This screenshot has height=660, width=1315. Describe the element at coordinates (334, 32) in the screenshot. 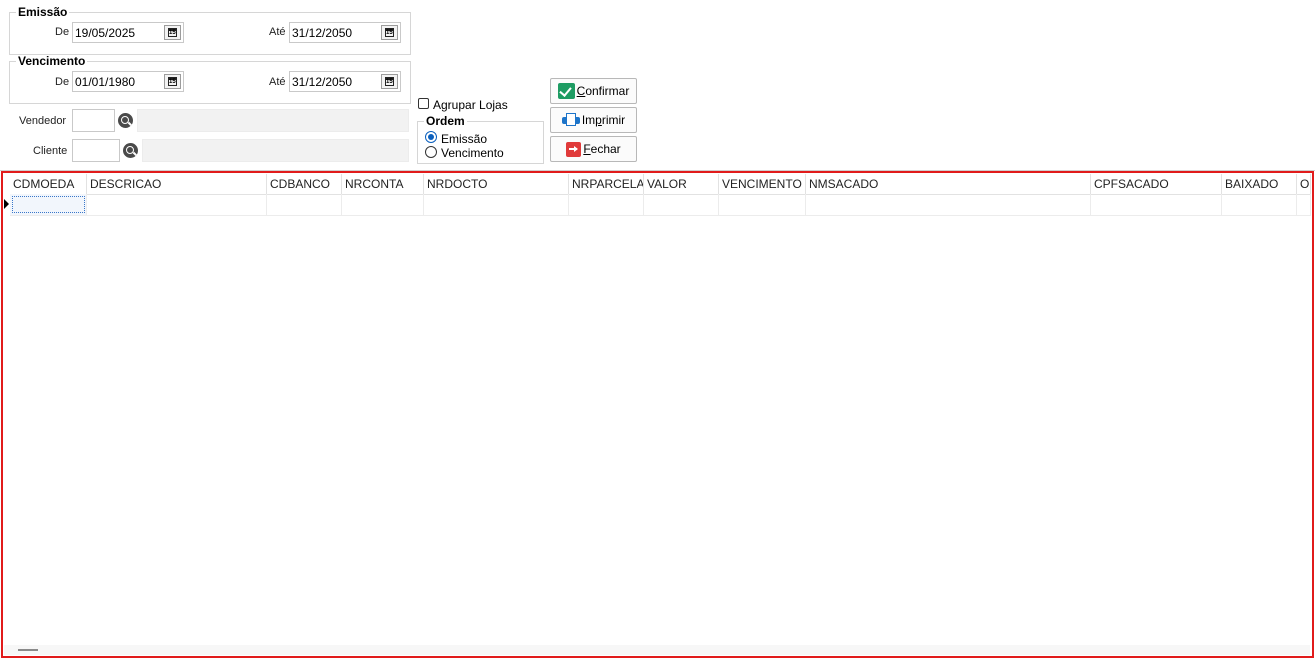

I see `emissao-ate-input` at that location.